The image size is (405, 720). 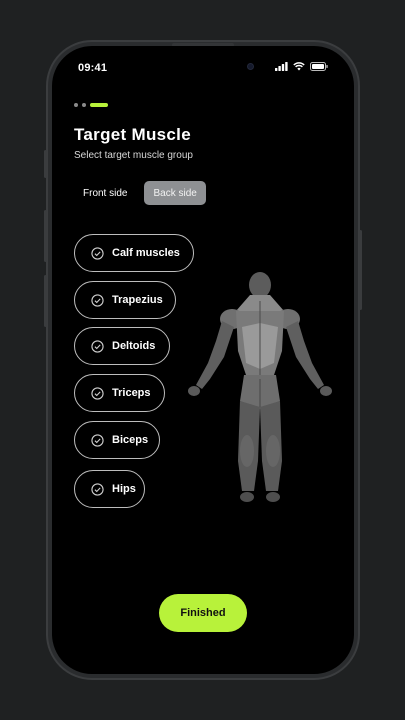 What do you see at coordinates (132, 134) in the screenshot?
I see `page-title: Target Muscle` at bounding box center [132, 134].